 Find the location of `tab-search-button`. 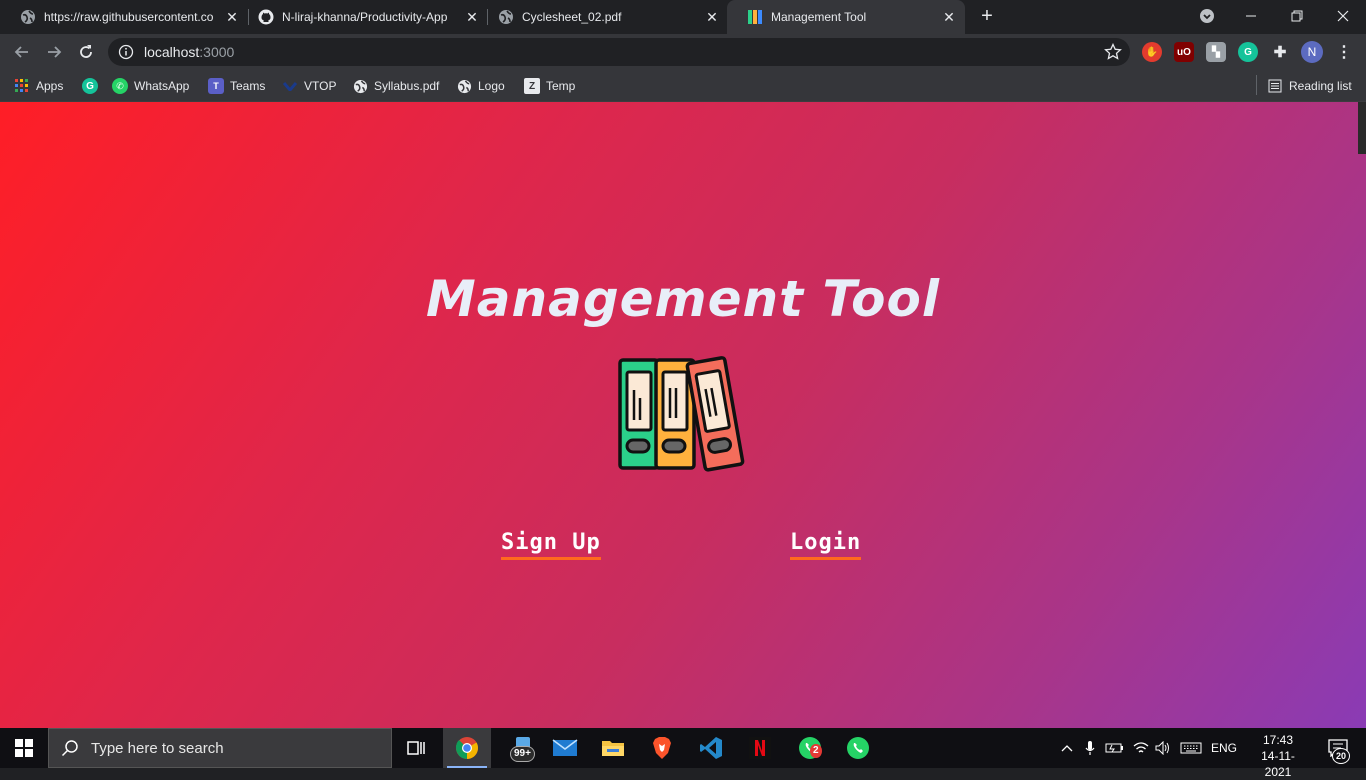

tab-search-button is located at coordinates (1207, 16).